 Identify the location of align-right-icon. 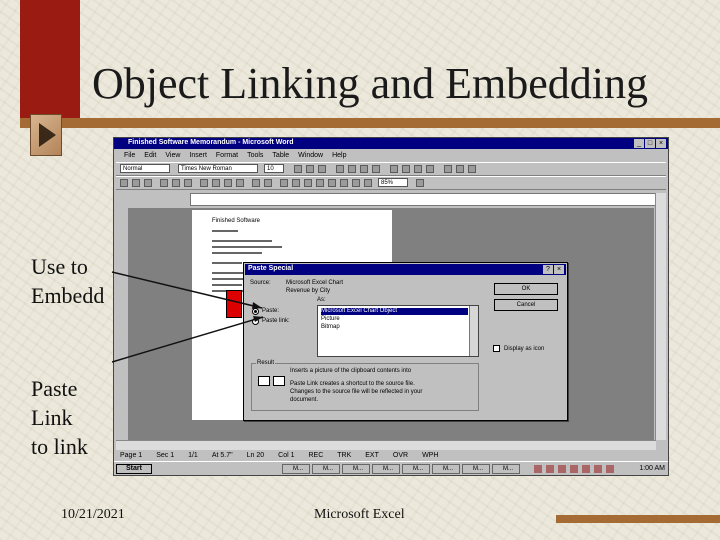
(364, 169).